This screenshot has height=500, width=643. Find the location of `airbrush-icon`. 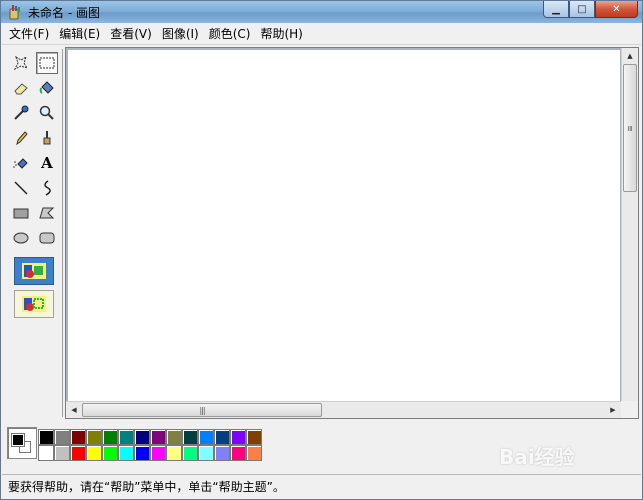

airbrush-icon is located at coordinates (20, 163).